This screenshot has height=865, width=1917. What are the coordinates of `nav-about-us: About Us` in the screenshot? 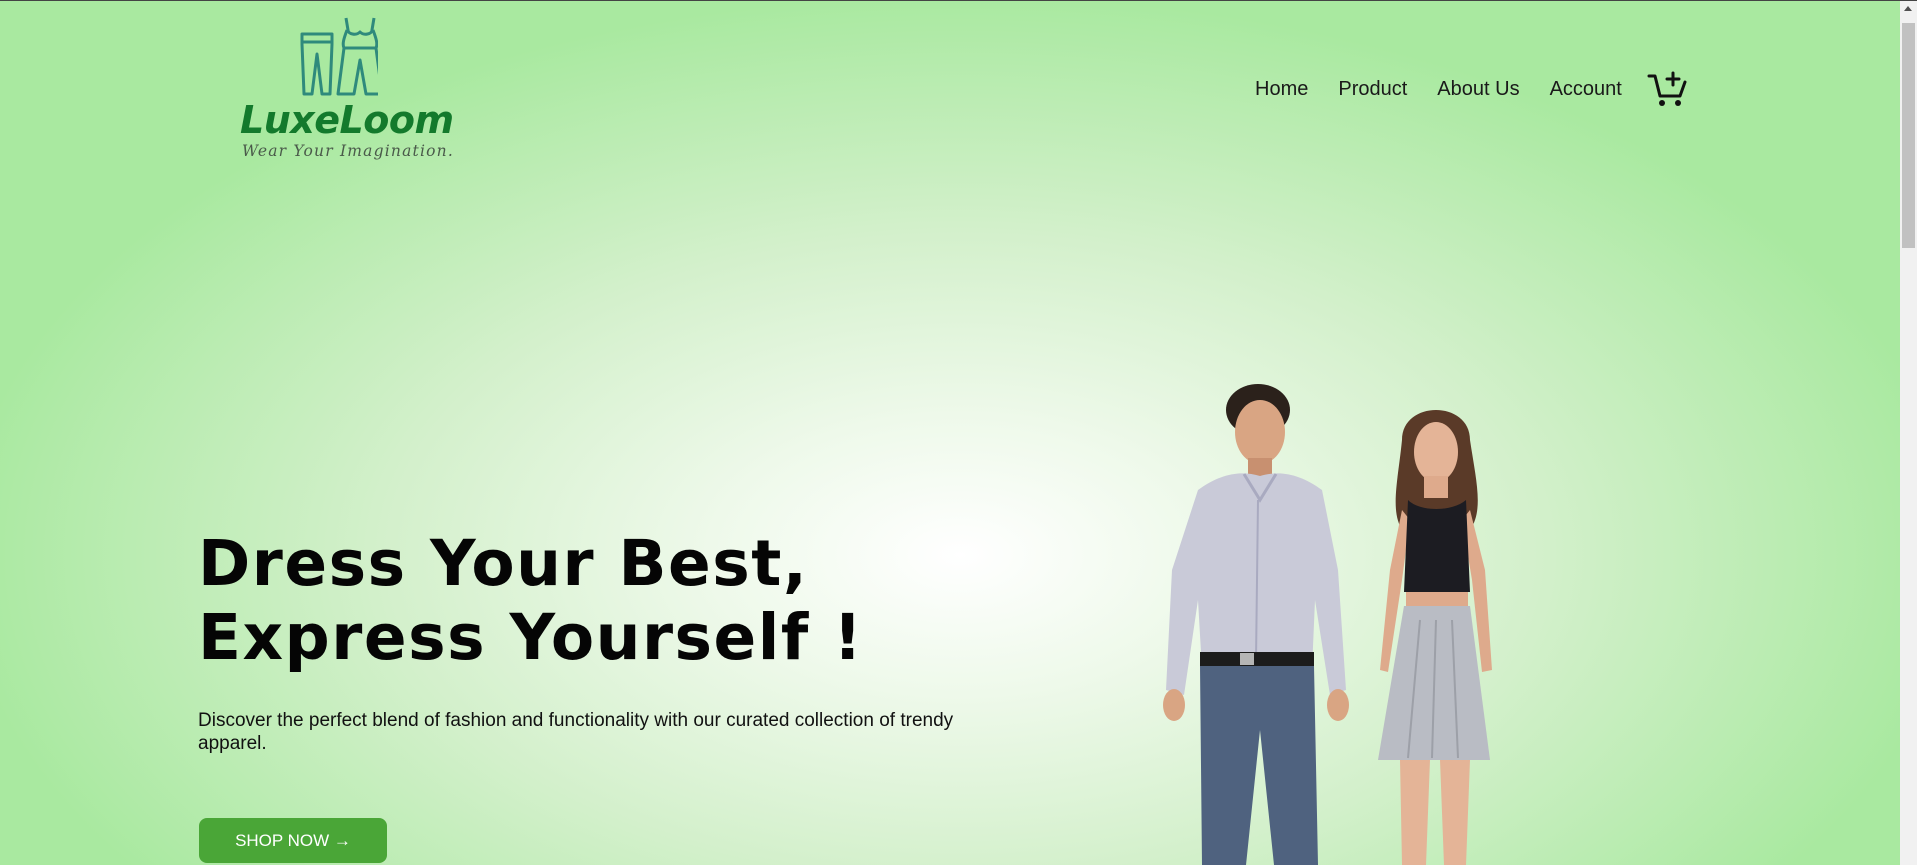 It's located at (1478, 89).